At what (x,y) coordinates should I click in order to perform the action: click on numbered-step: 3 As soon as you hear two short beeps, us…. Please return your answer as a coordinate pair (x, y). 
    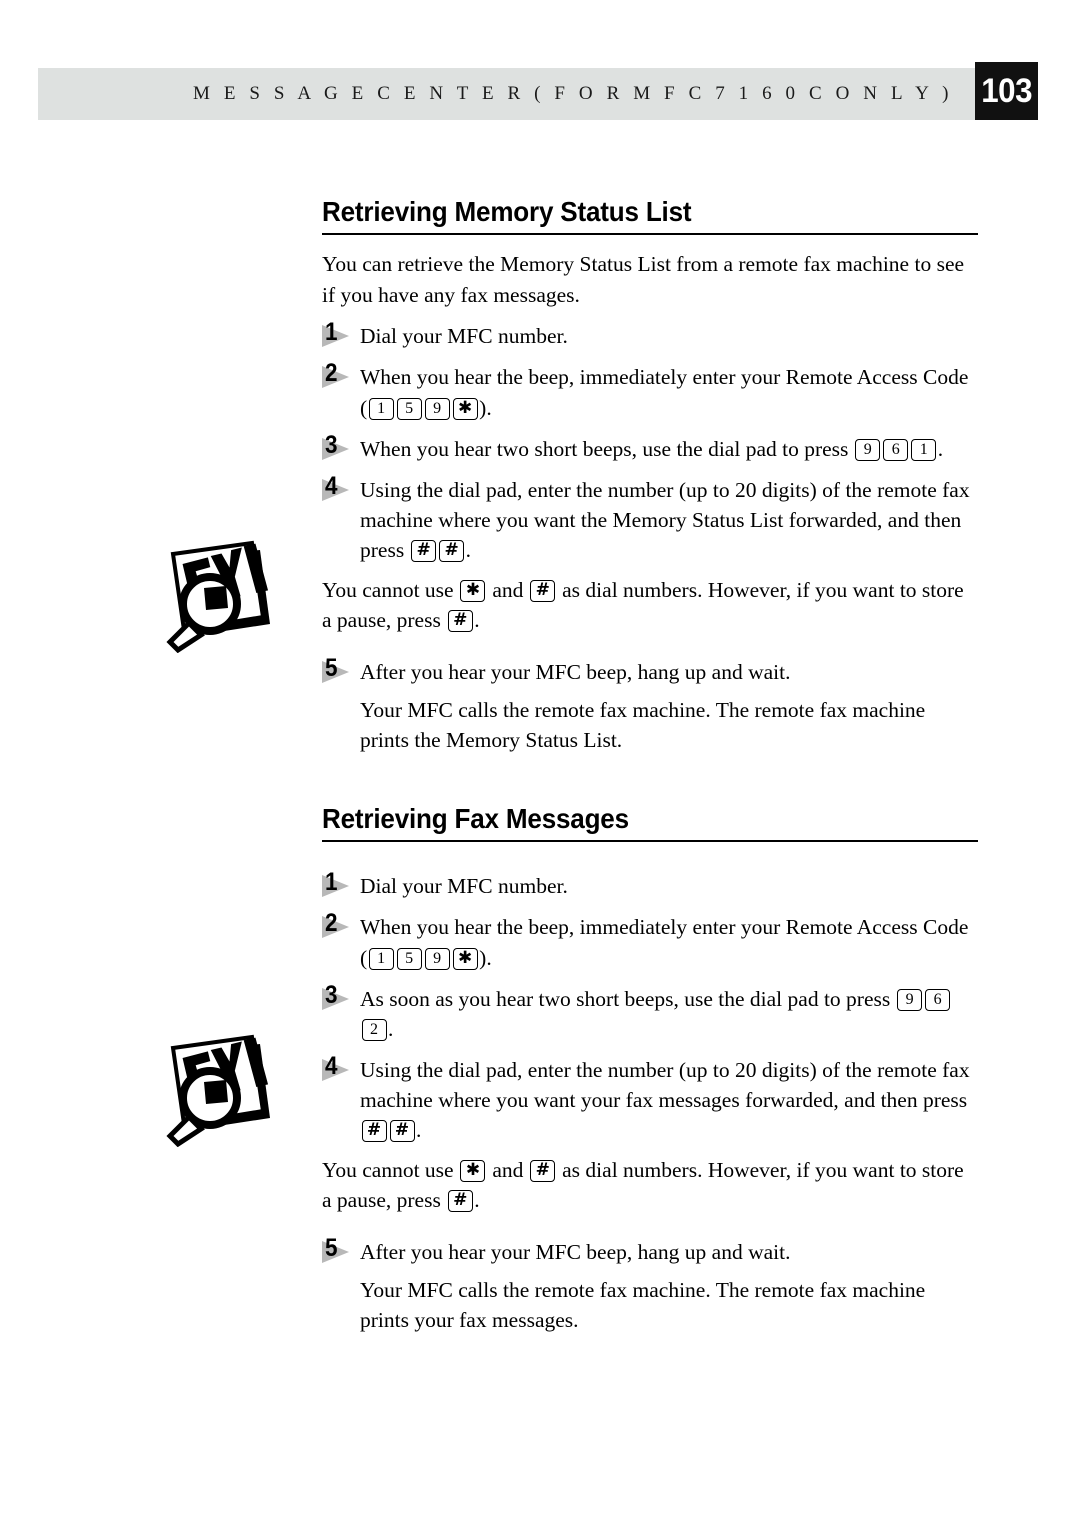
    Looking at the image, I should click on (650, 1012).